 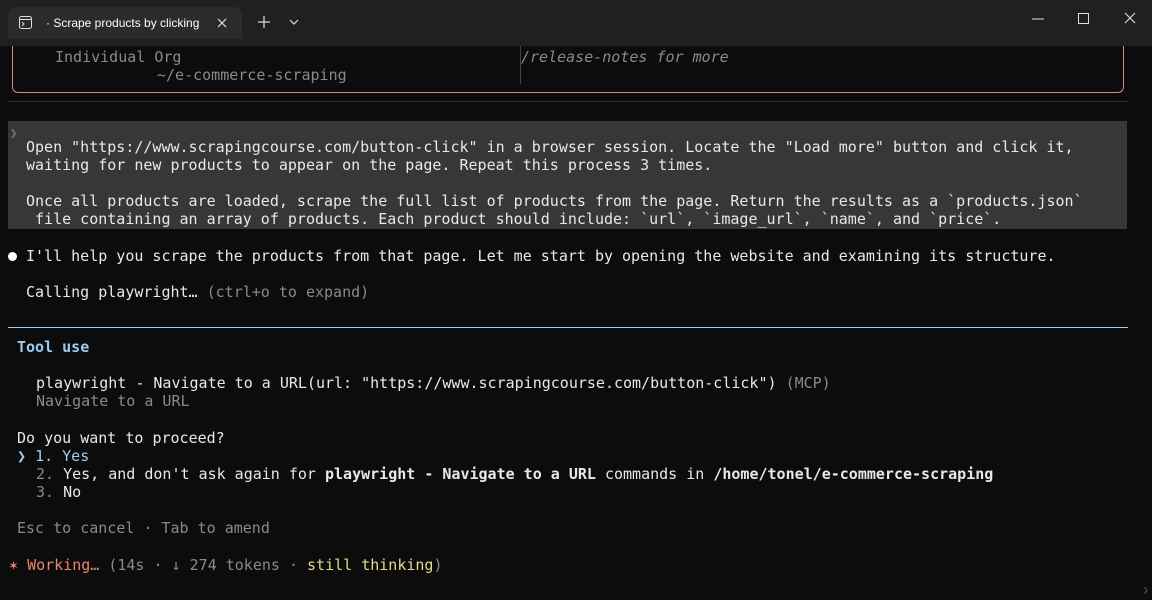 I want to click on cwd-path: ~/e-commerce-scraping, so click(x=252, y=75).